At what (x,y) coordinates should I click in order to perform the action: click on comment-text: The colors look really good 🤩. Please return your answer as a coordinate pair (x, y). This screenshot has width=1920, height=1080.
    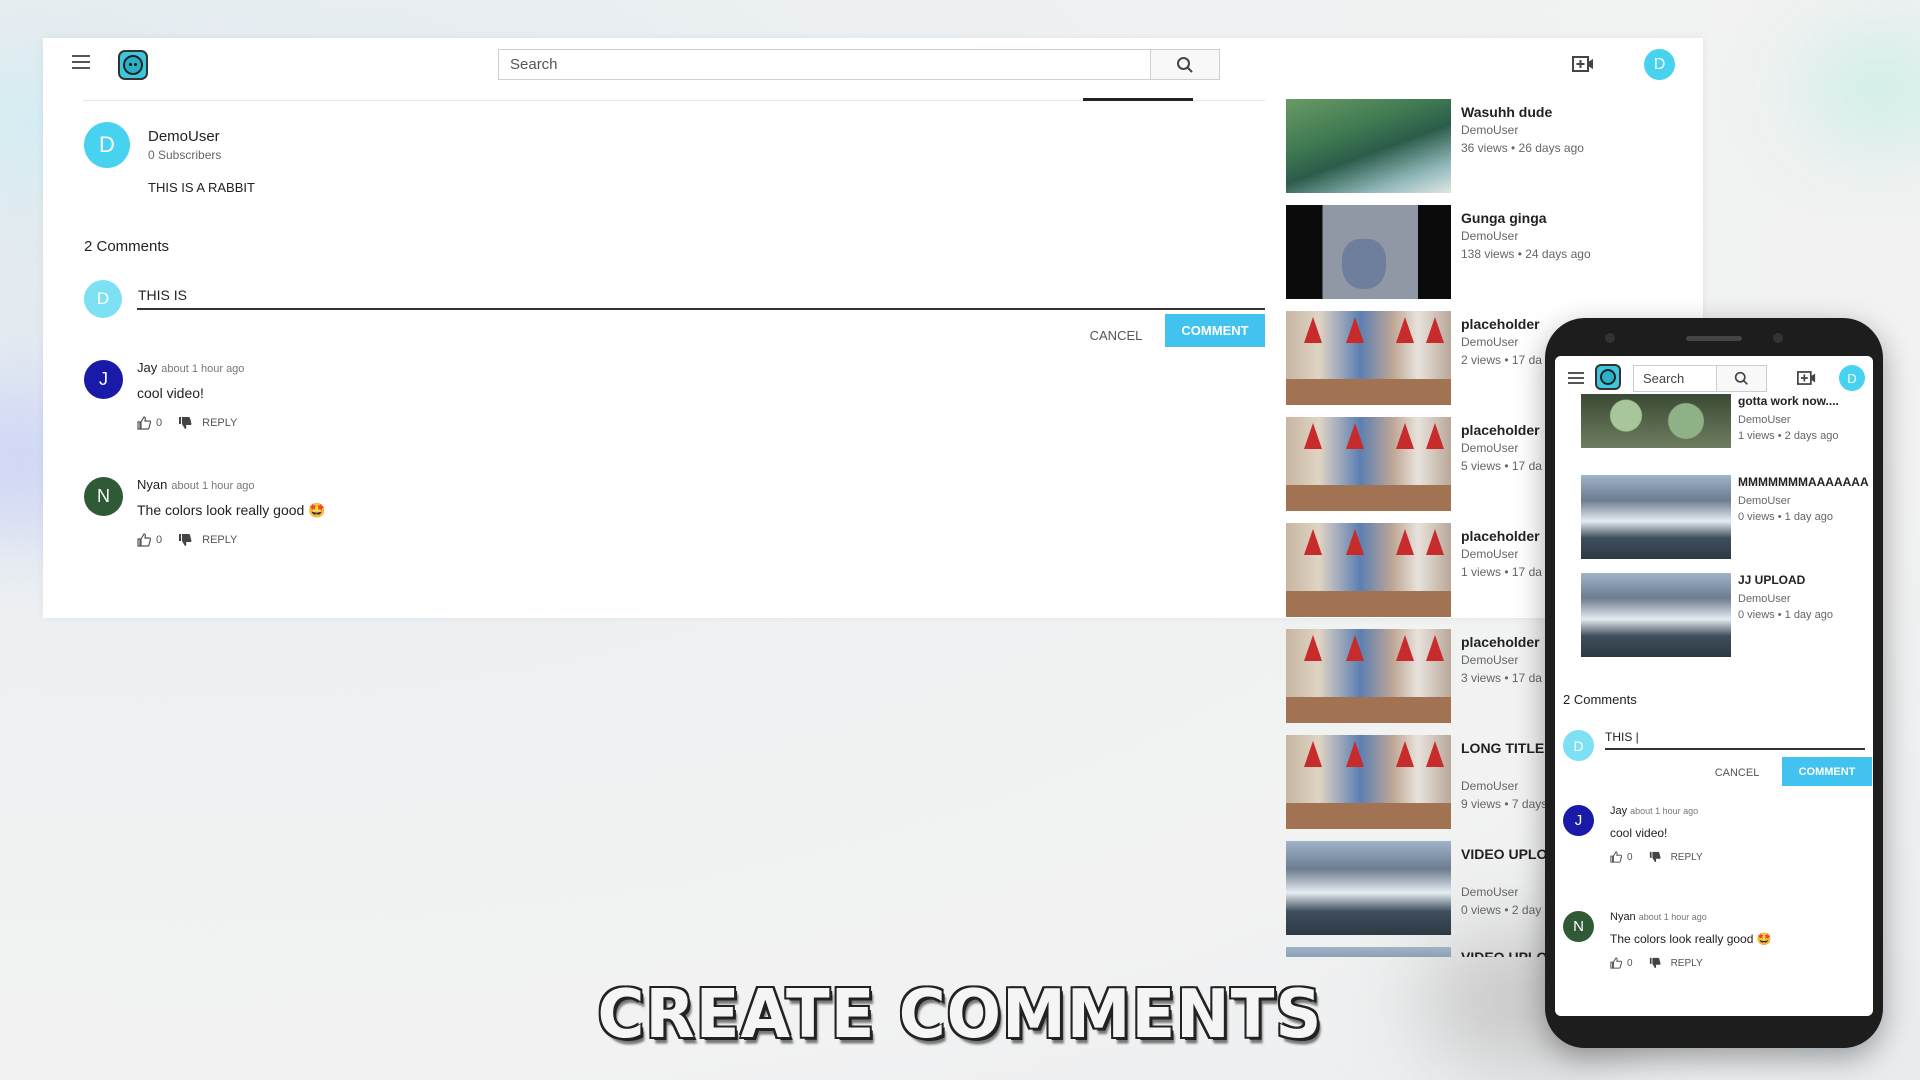
    Looking at the image, I should click on (231, 510).